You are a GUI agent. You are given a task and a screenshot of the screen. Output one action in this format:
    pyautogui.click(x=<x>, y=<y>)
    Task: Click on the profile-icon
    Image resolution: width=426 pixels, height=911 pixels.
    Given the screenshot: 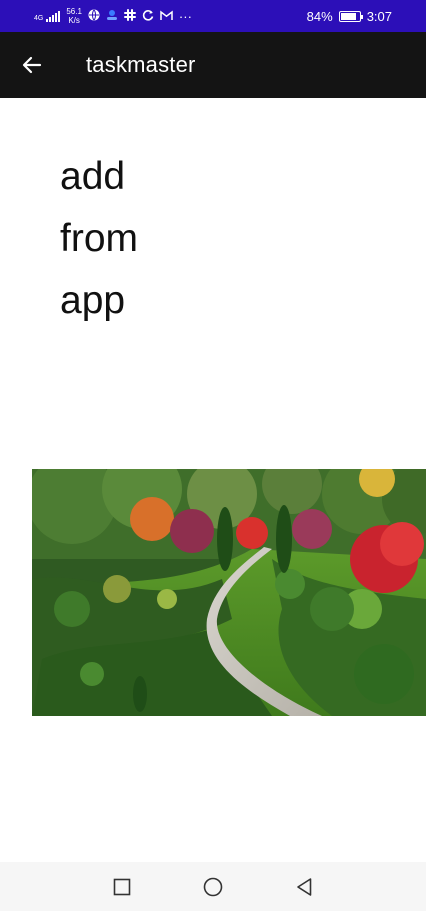 What is the action you would take?
    pyautogui.click(x=112, y=16)
    